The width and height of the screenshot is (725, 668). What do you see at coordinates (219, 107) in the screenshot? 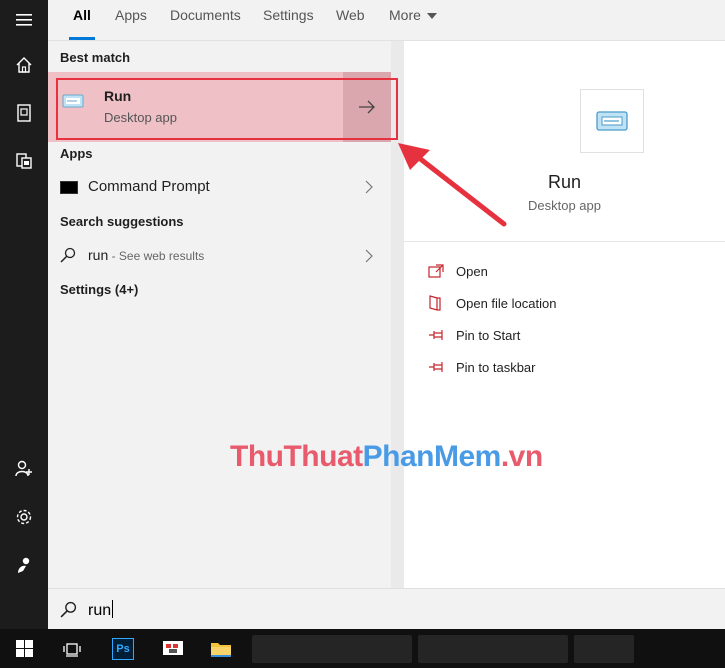
I see `best-match-run: Run Desktop app` at bounding box center [219, 107].